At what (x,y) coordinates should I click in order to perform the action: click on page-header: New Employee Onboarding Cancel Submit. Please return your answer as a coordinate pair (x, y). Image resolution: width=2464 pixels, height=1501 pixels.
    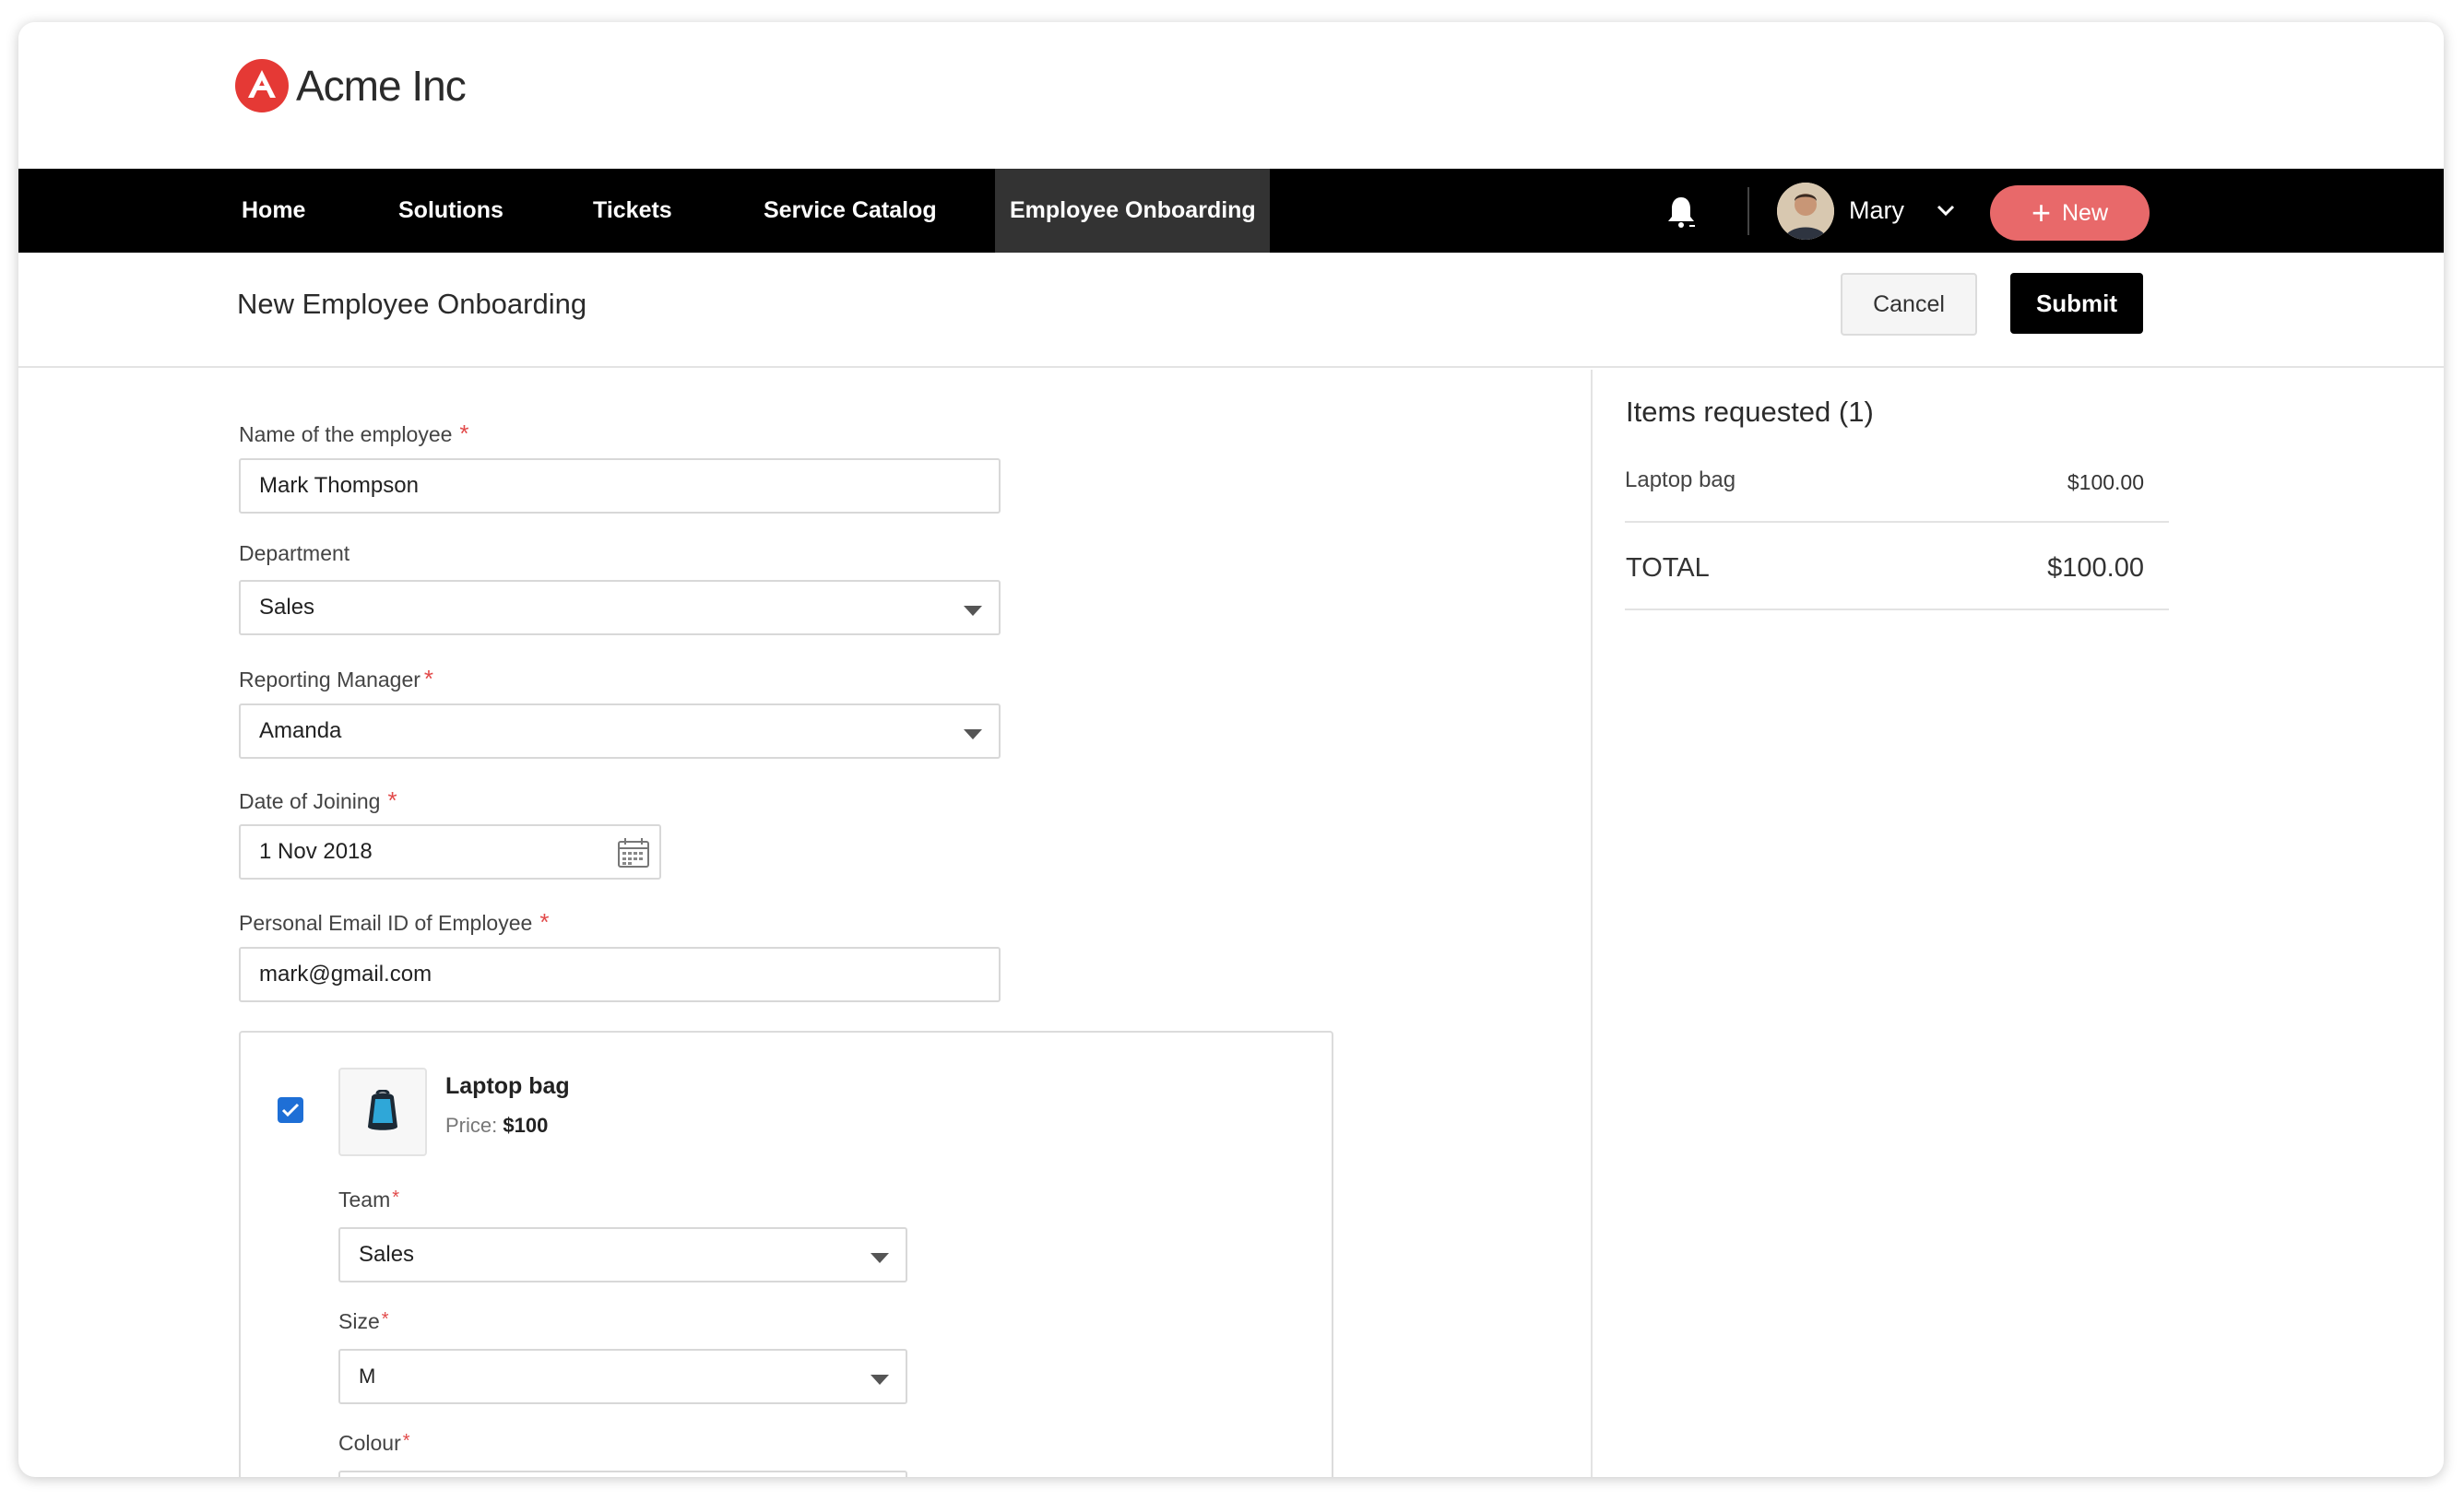
    Looking at the image, I should click on (1231, 310).